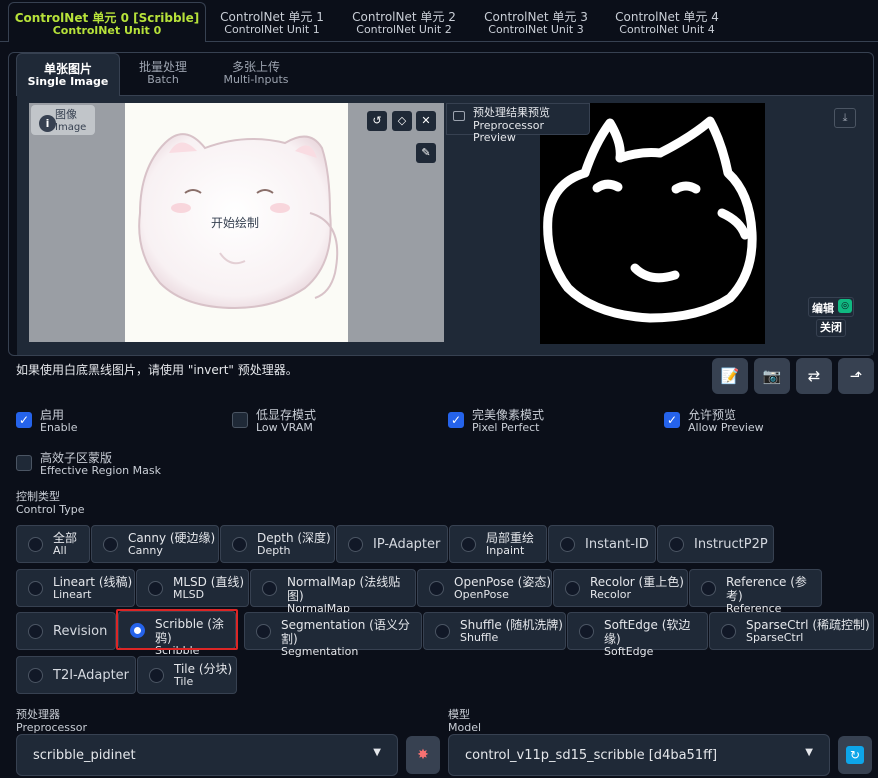  Describe the element at coordinates (272, 17) in the screenshot. I see `tab-label-zh: ControlNet 单元 1` at that location.